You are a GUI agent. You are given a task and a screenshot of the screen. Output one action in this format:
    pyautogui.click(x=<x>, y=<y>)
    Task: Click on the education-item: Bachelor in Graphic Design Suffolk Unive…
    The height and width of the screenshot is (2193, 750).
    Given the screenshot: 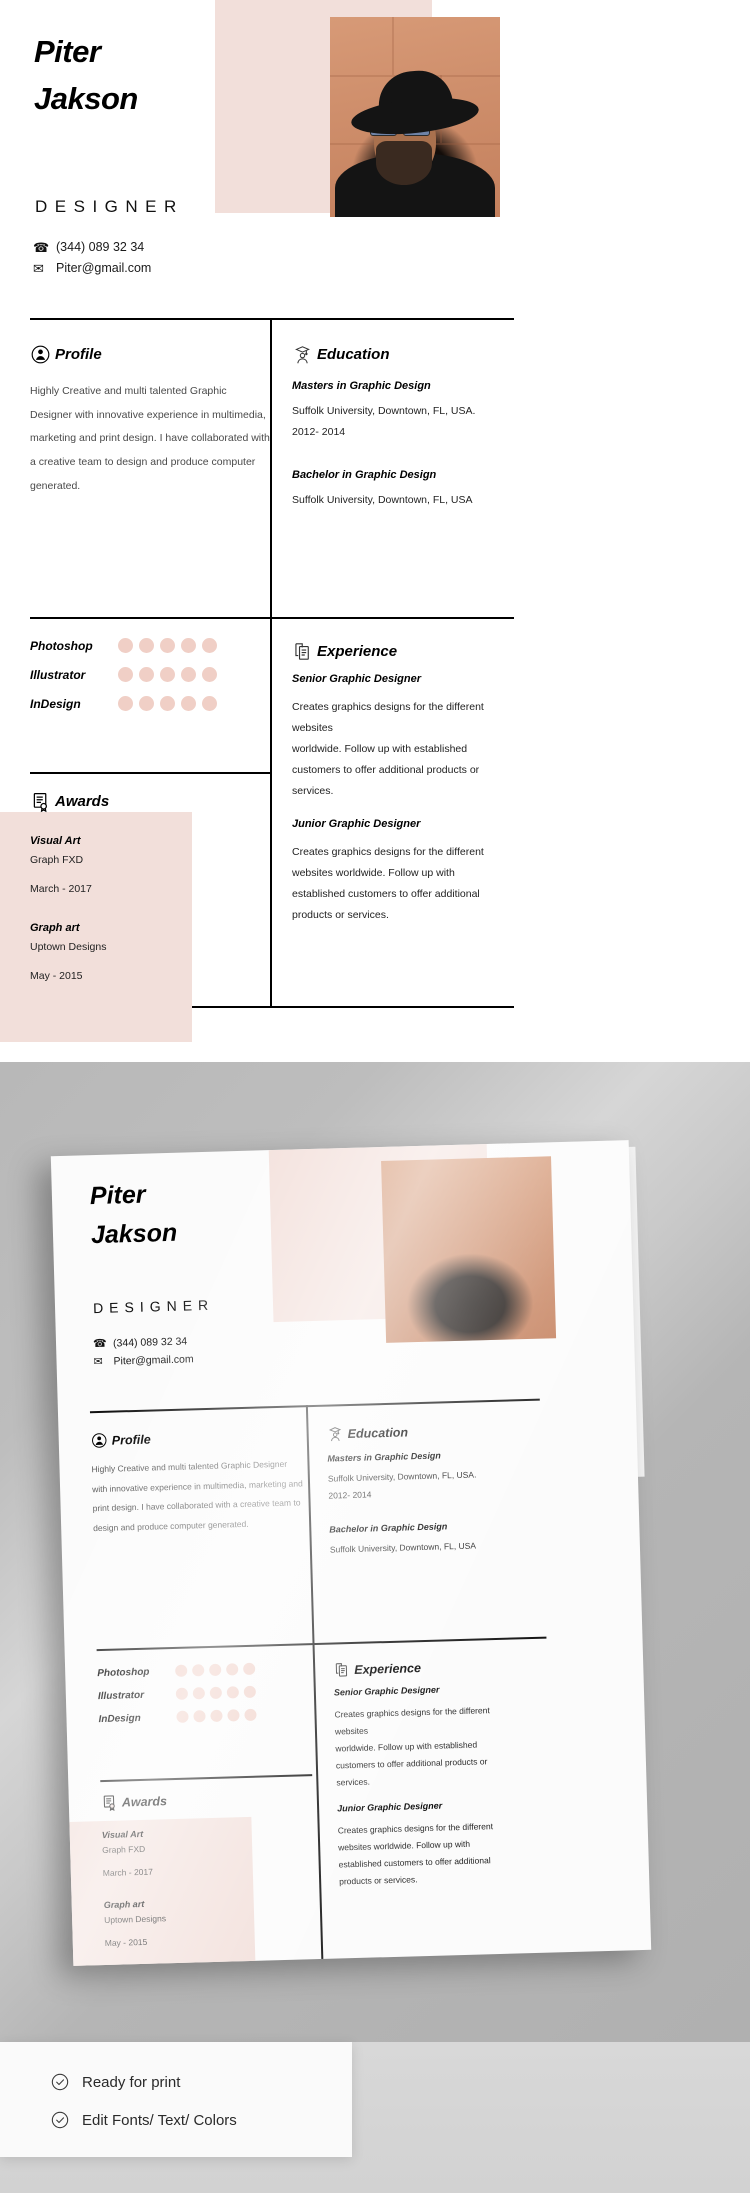 What is the action you would take?
    pyautogui.click(x=403, y=490)
    